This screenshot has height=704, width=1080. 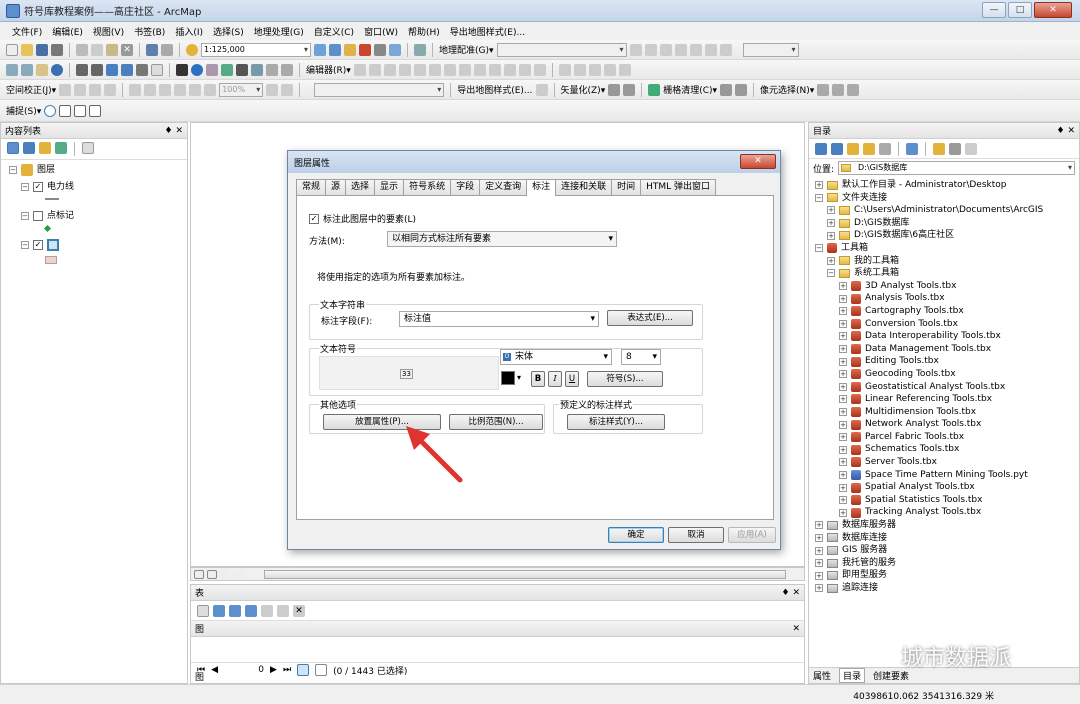 I want to click on toggle-draft-icon, so click(x=272, y=89).